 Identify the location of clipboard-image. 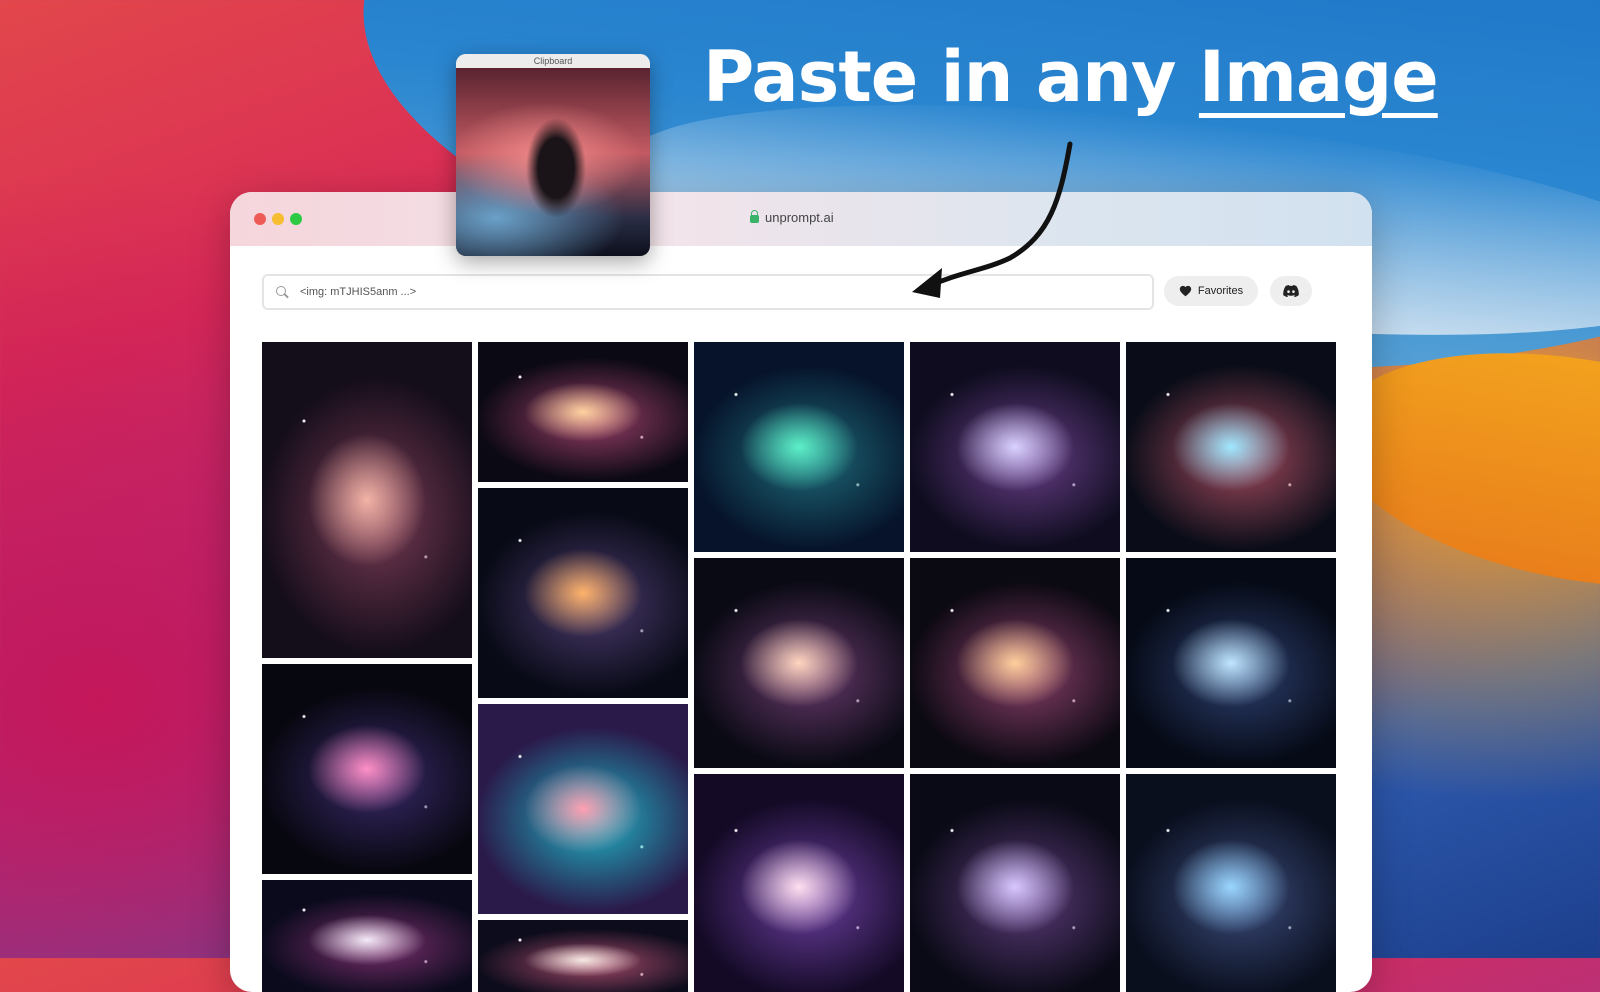
(553, 162).